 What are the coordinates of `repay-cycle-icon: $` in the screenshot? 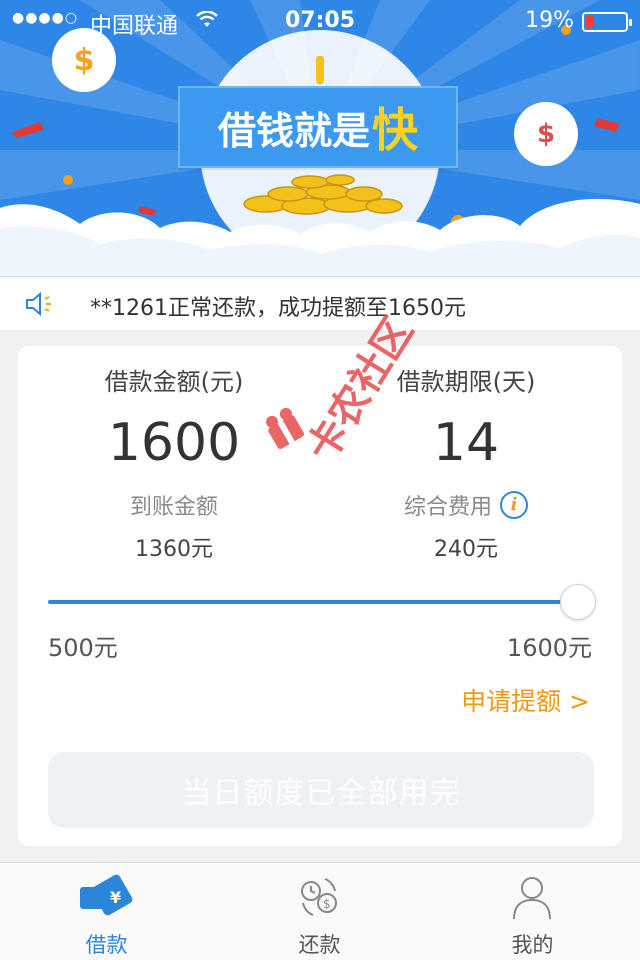 It's located at (319, 897).